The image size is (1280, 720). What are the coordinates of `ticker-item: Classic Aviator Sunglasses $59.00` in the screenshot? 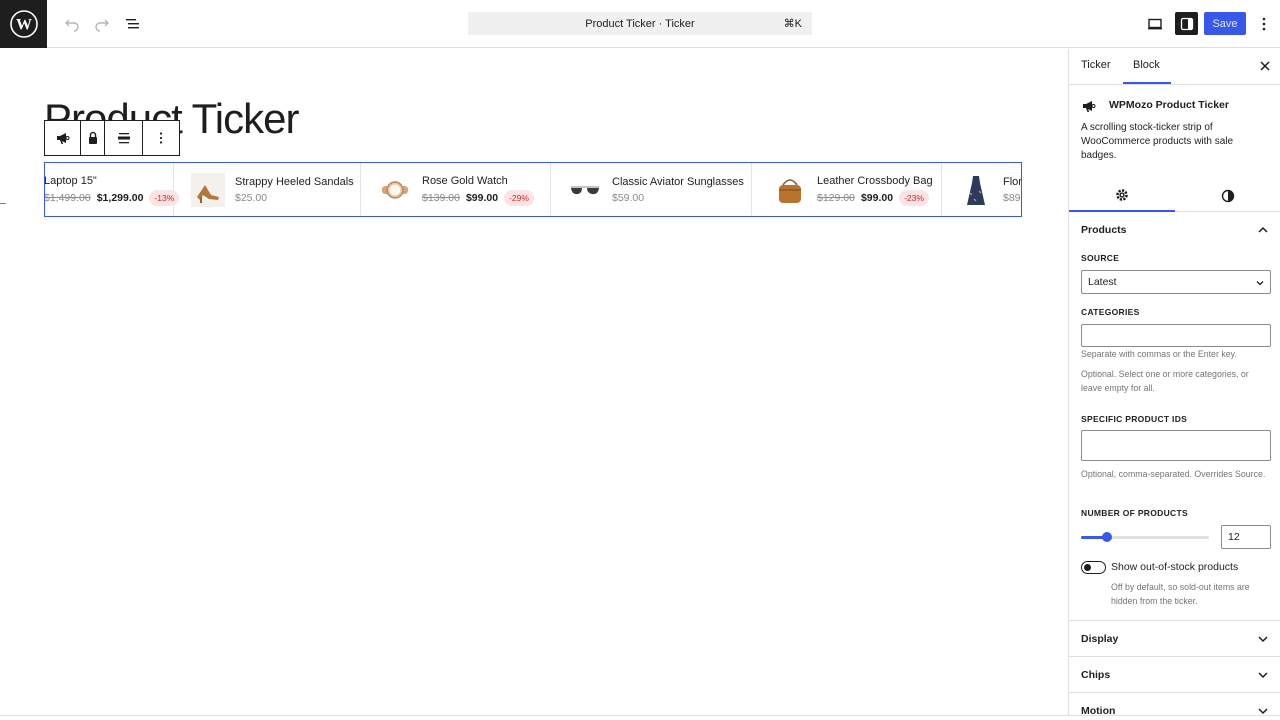 It's located at (651, 189).